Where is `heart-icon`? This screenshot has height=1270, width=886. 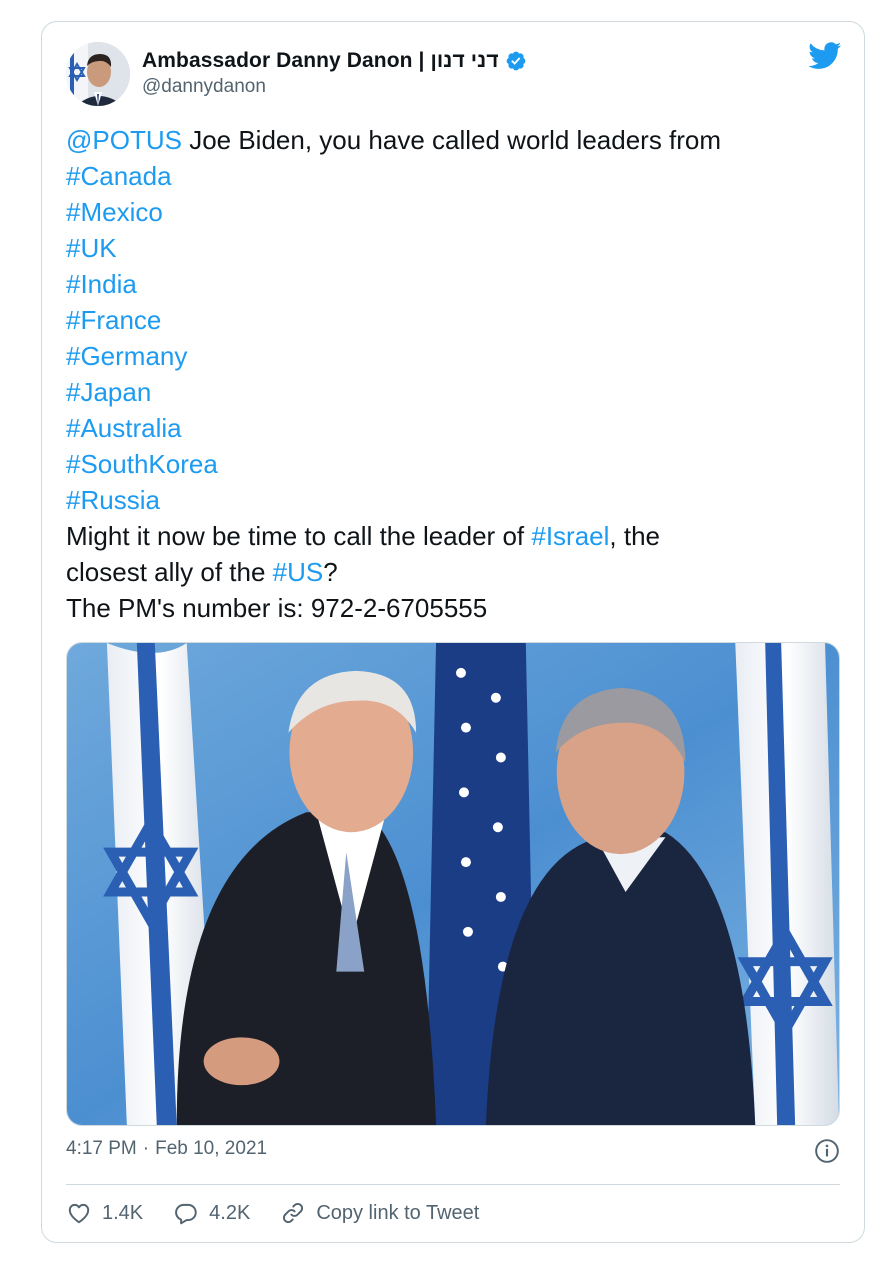
heart-icon is located at coordinates (79, 1213).